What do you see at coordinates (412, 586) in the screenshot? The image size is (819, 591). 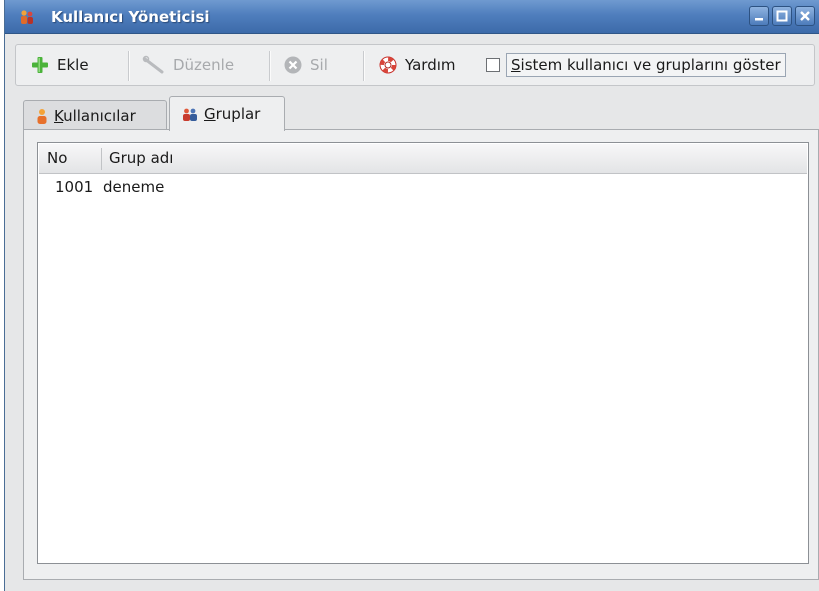 I see `window-bottom-edge` at bounding box center [412, 586].